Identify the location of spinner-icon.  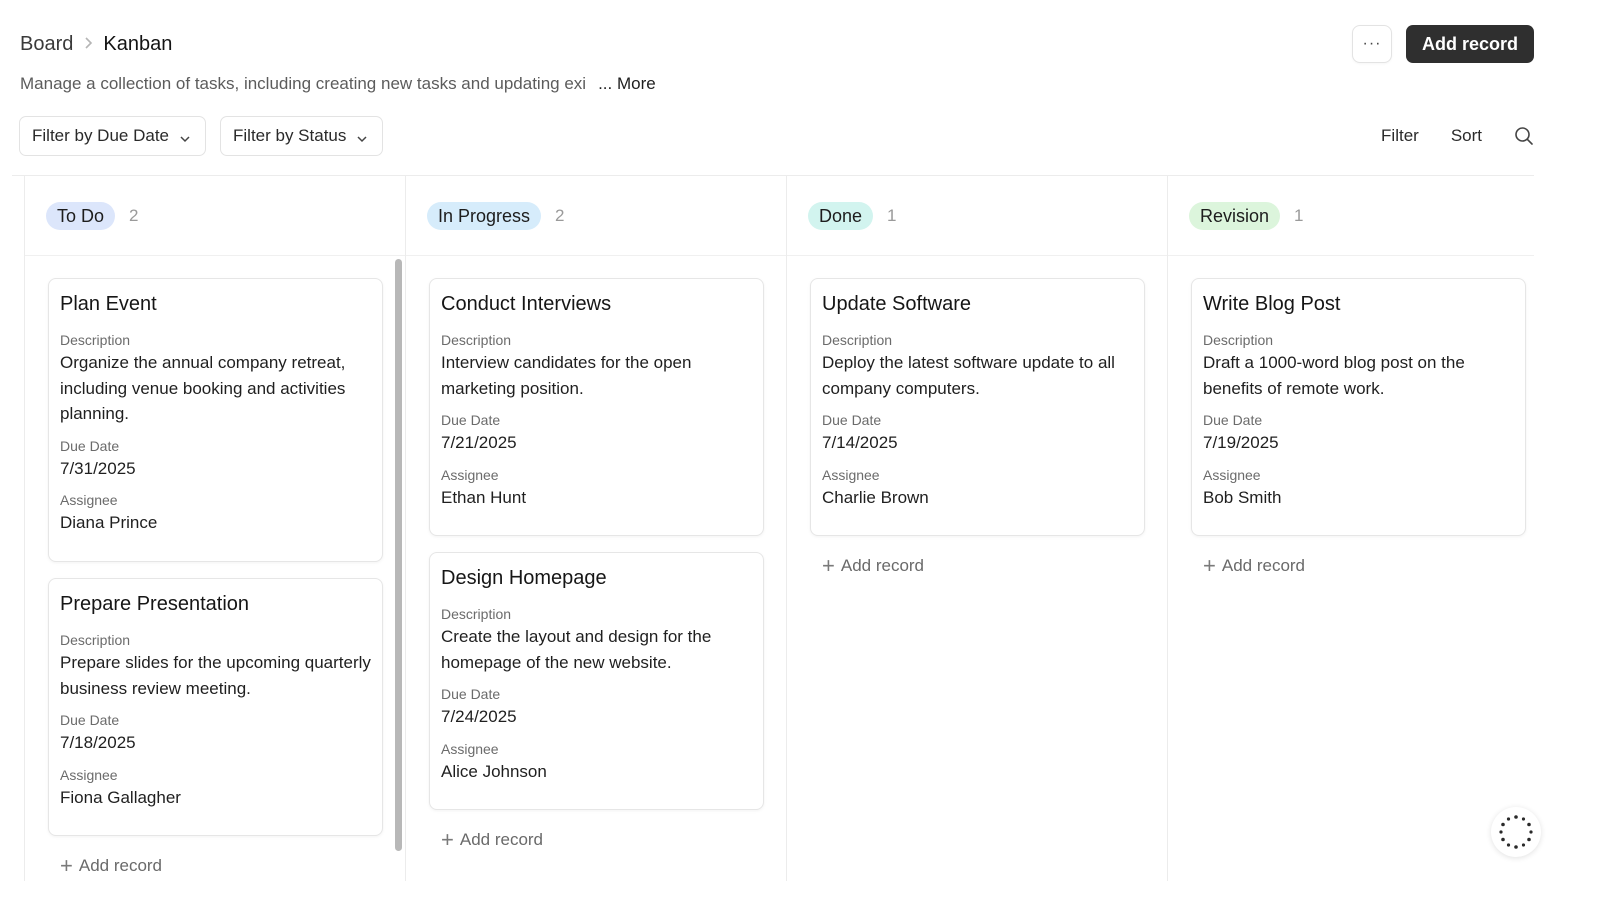
(1516, 832).